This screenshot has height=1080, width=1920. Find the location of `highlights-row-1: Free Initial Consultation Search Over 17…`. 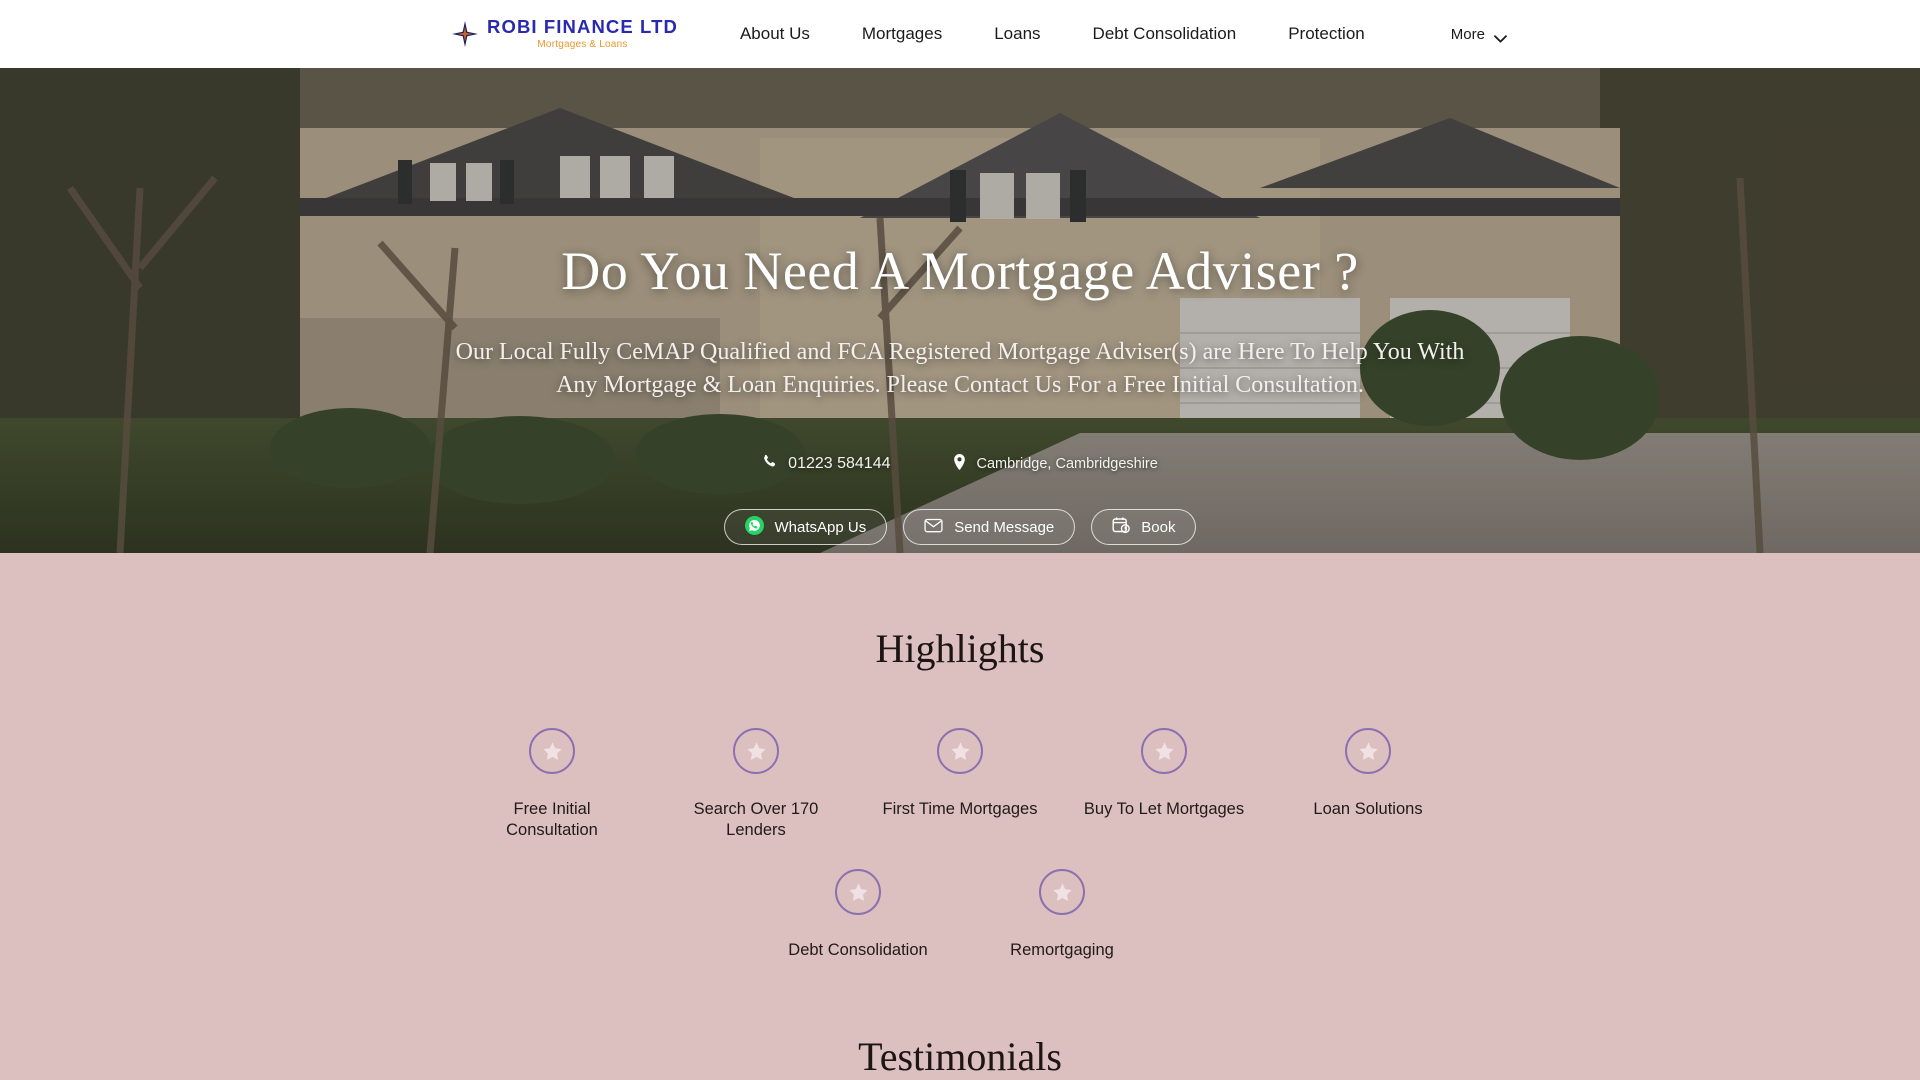

highlights-row-1: Free Initial Consultation Search Over 17… is located at coordinates (960, 784).